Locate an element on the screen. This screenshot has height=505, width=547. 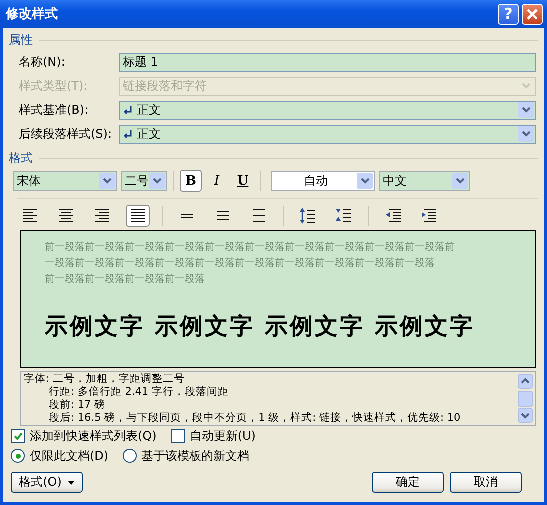
bold-button: B is located at coordinates (191, 181).